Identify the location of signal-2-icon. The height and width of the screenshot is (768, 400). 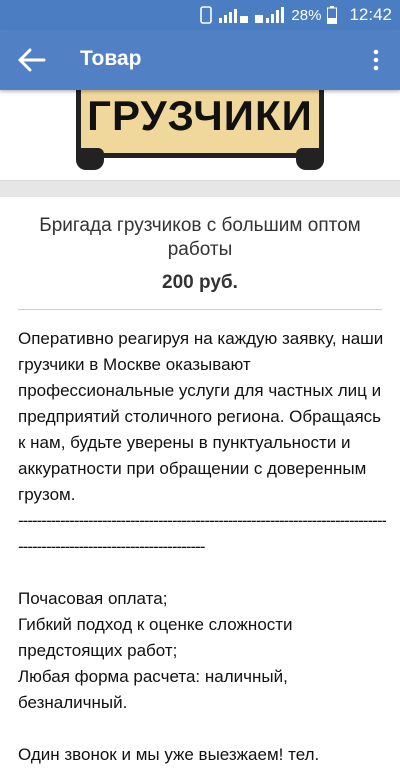
(270, 15).